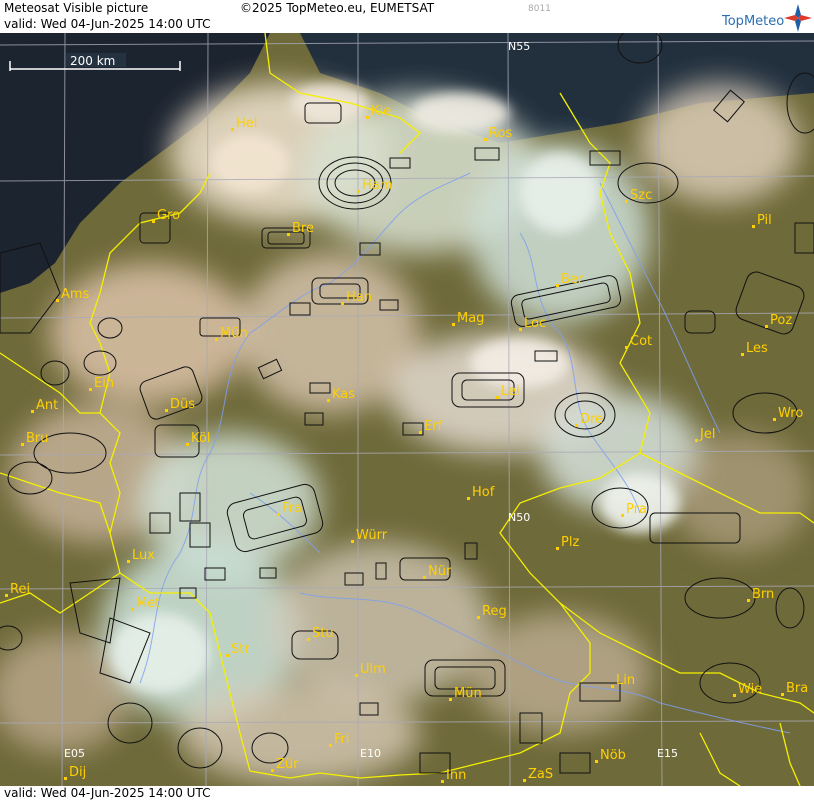 Image resolution: width=814 pixels, height=801 pixels. I want to click on city-label: Pra, so click(636, 509).